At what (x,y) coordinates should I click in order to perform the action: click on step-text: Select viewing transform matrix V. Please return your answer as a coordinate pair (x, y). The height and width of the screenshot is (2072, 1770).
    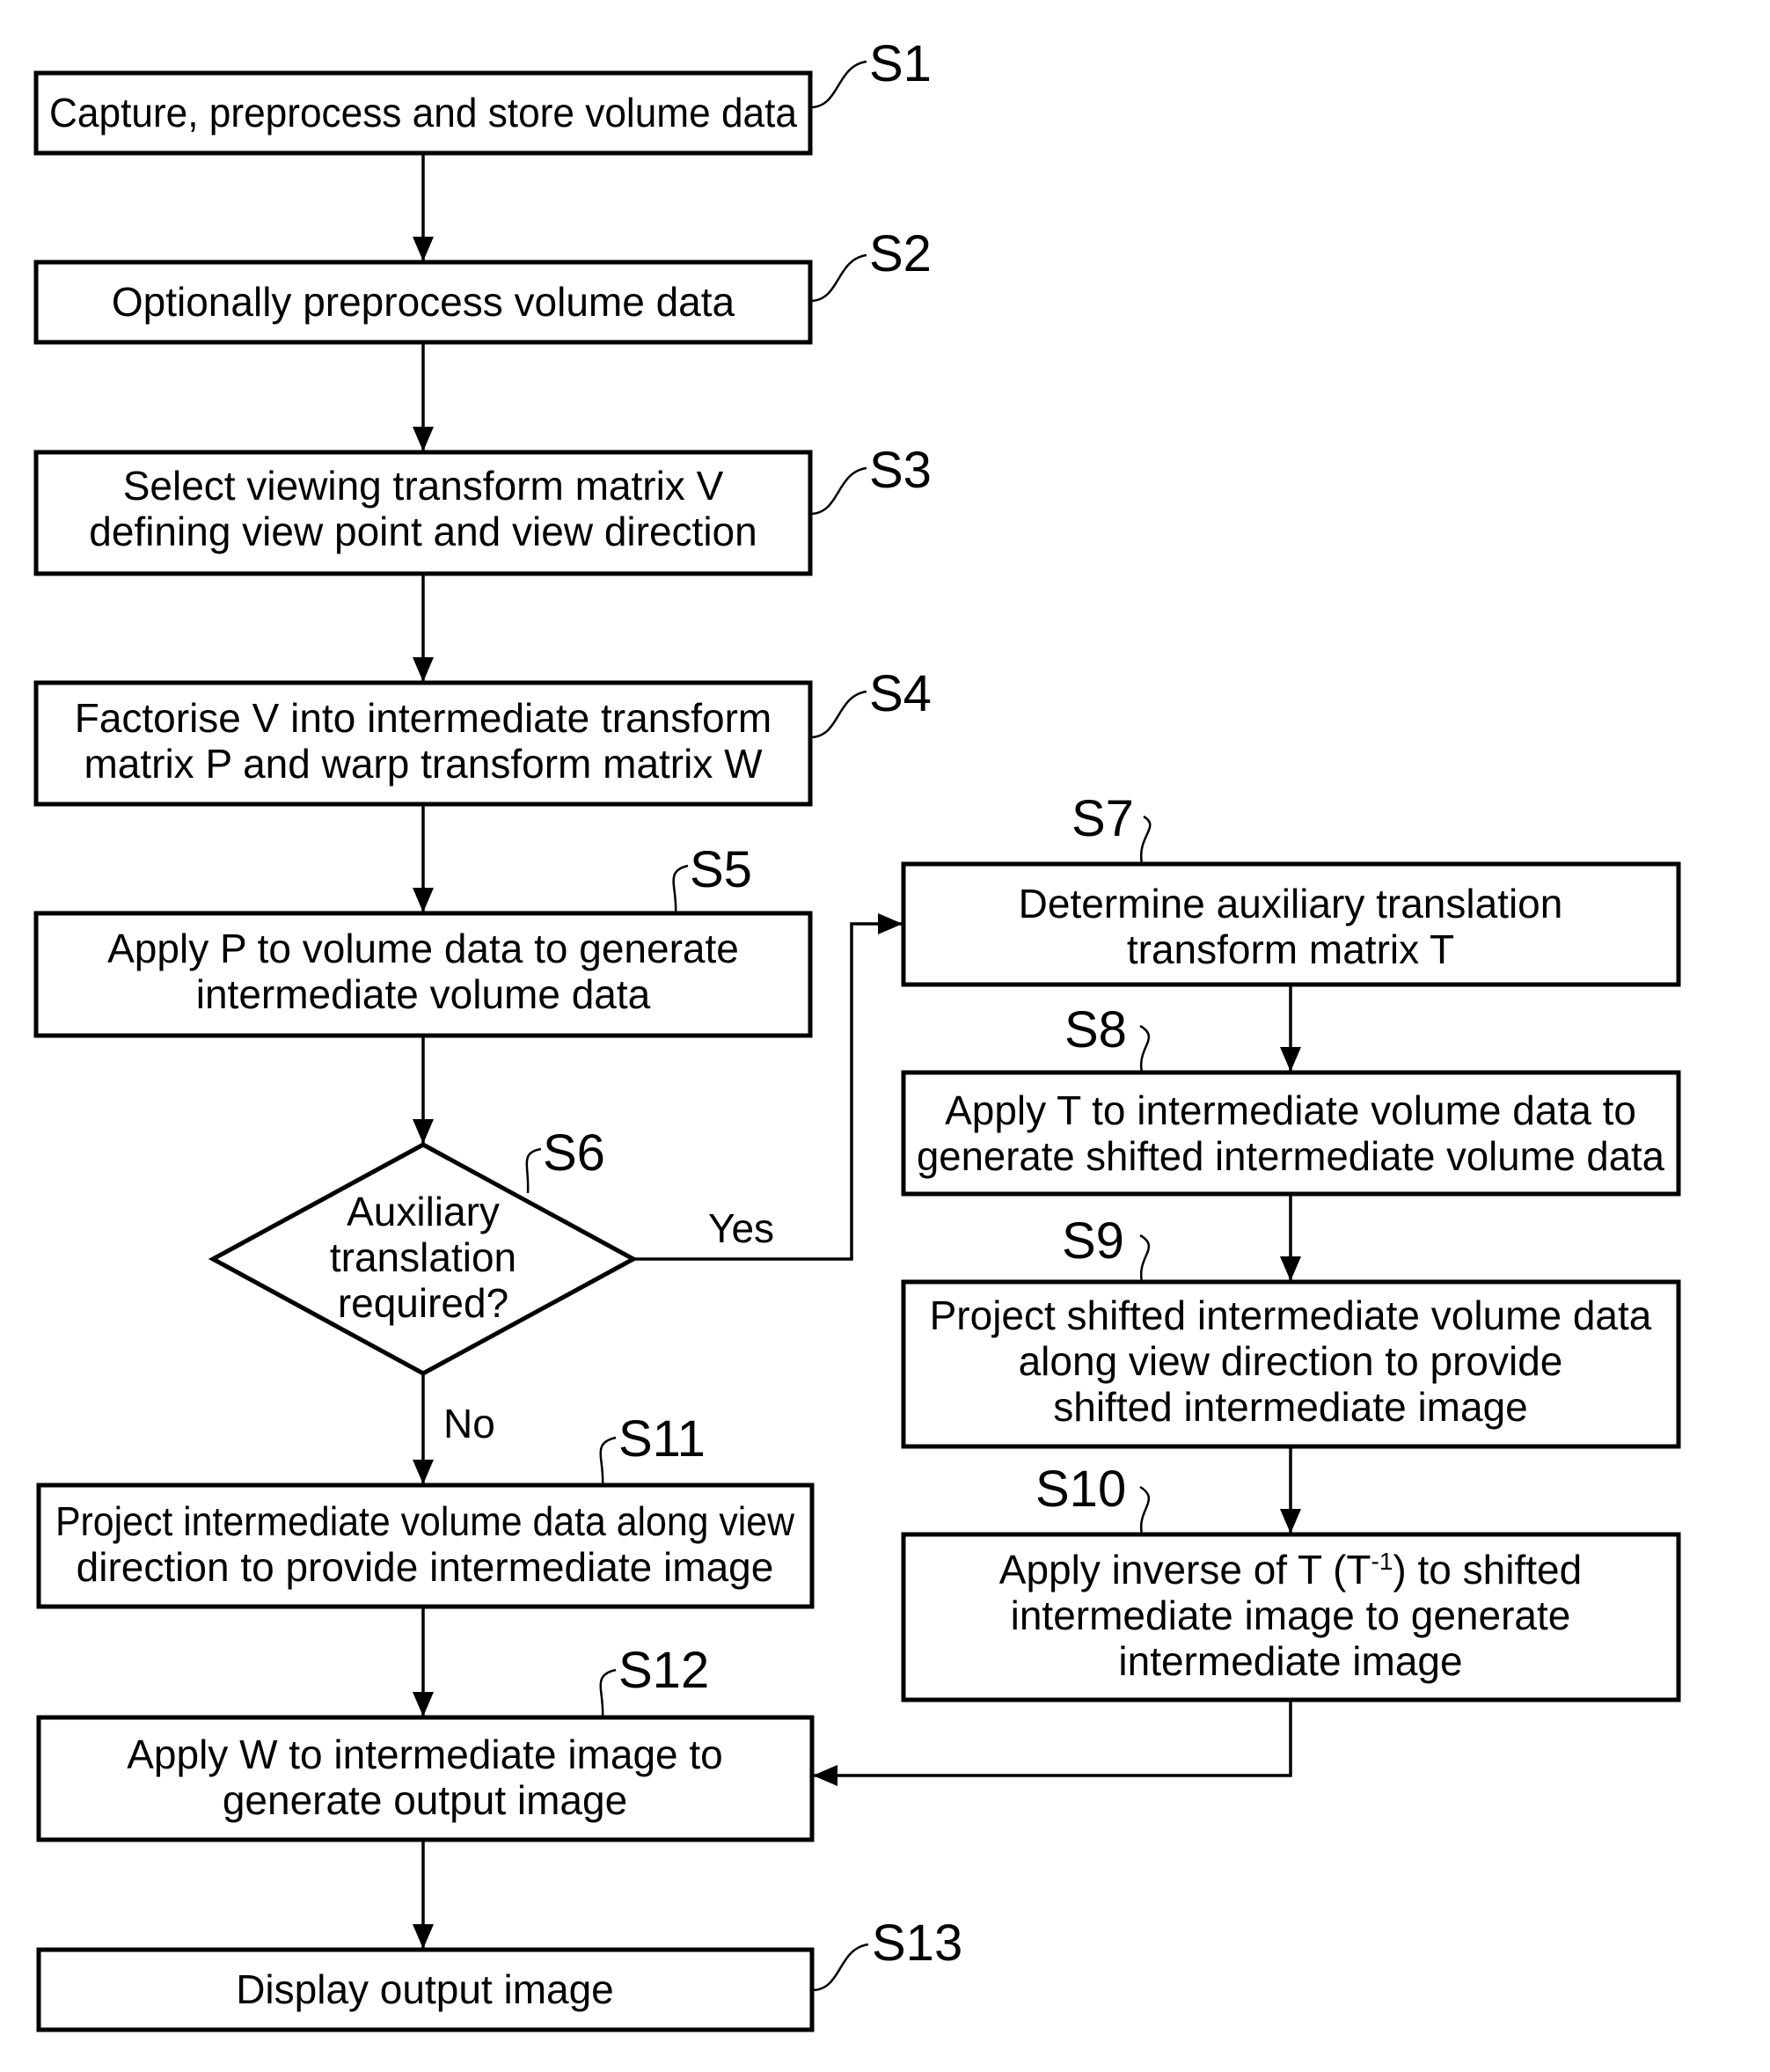
    Looking at the image, I should click on (423, 486).